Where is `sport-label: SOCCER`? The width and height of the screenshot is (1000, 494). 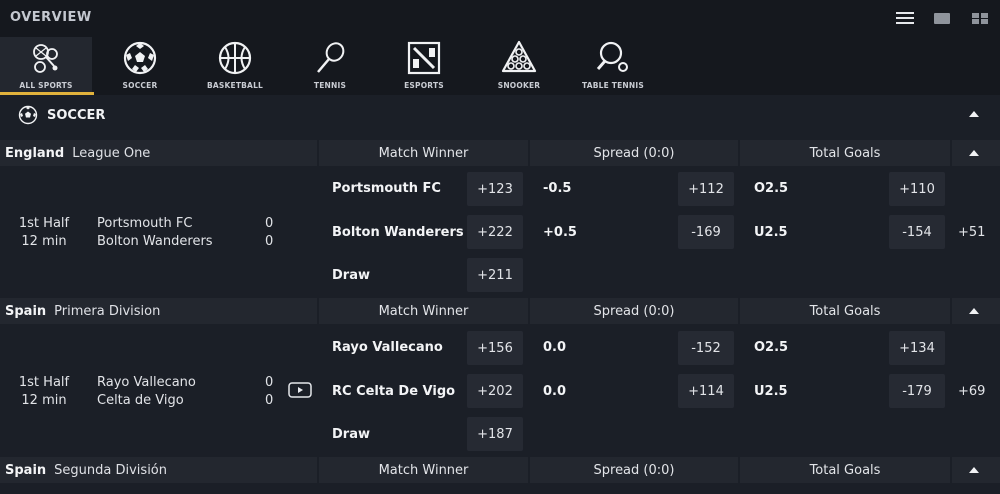 sport-label: SOCCER is located at coordinates (140, 85).